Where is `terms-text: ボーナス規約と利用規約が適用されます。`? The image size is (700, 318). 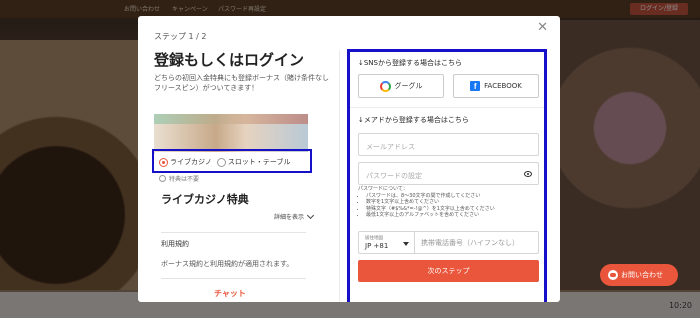 terms-text: ボーナス規約と利用規約が適用されます。 is located at coordinates (227, 264).